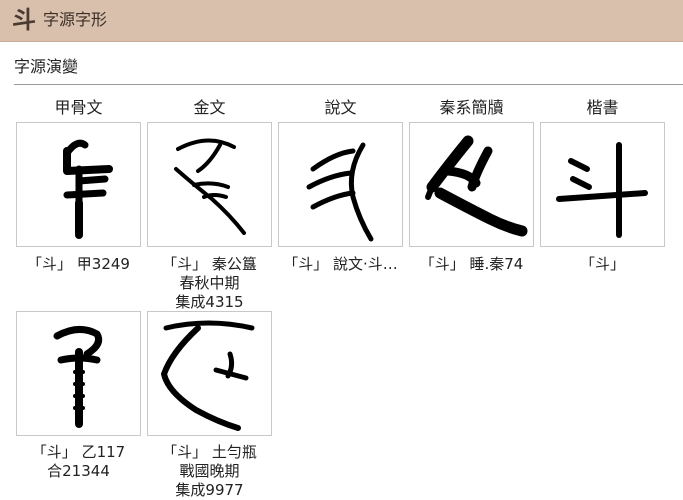 The height and width of the screenshot is (500, 683). Describe the element at coordinates (602, 190) in the screenshot. I see `regular-script-glyph-icon` at that location.